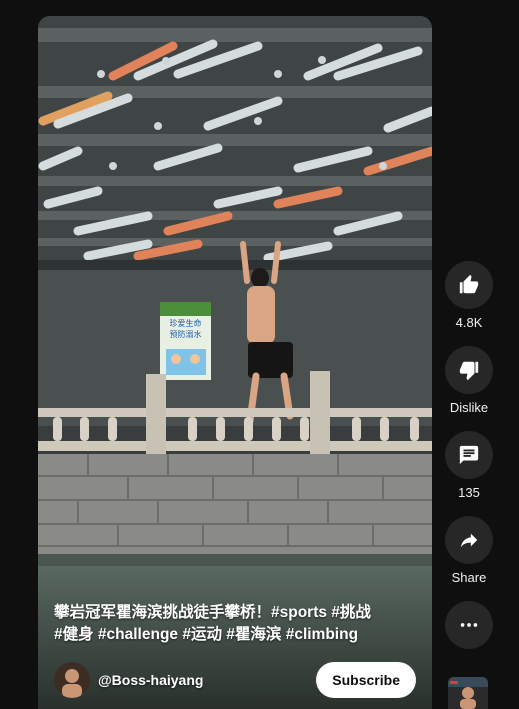 Image resolution: width=519 pixels, height=709 pixels. What do you see at coordinates (366, 680) in the screenshot?
I see `subscribe-button: Subscribe` at bounding box center [366, 680].